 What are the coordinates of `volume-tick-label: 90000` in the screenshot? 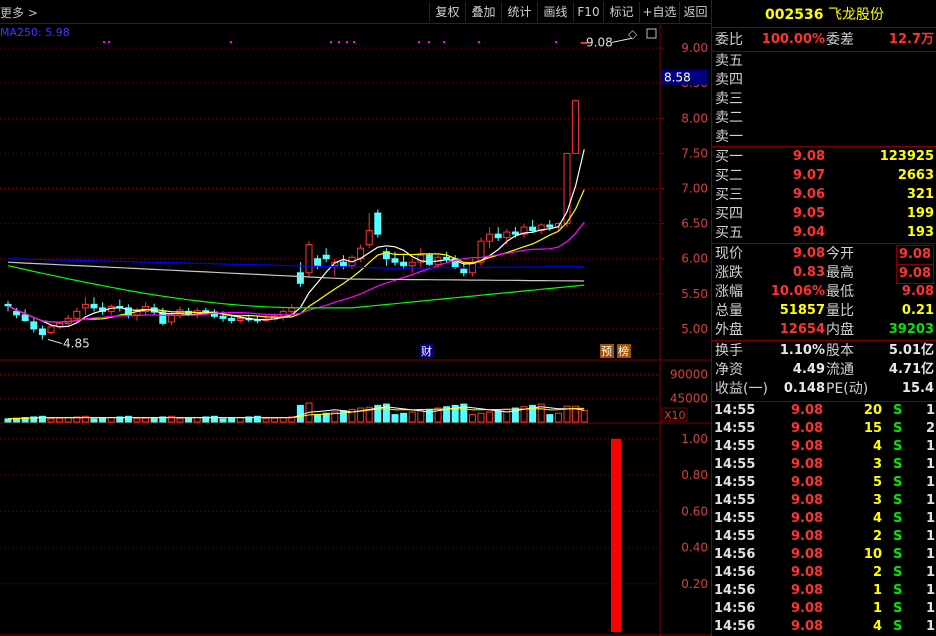 It's located at (689, 375).